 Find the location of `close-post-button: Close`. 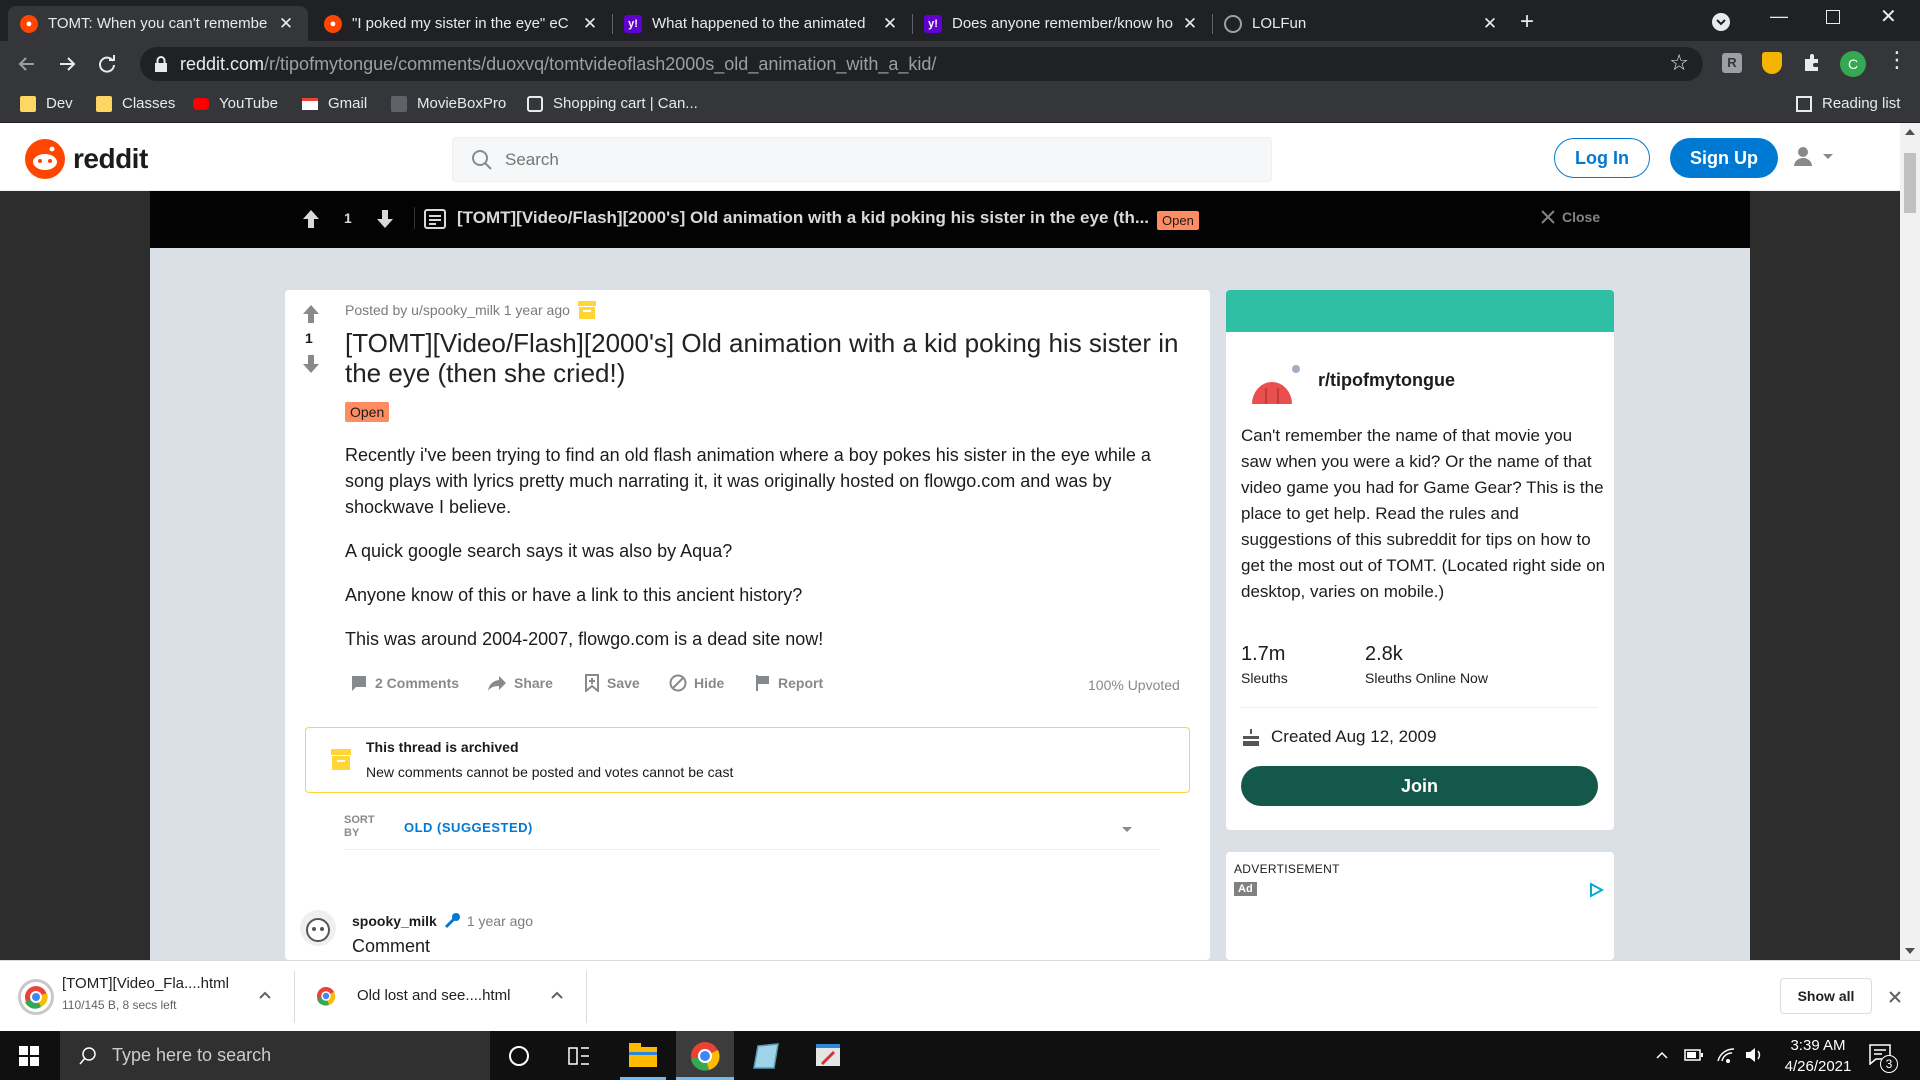

close-post-button: Close is located at coordinates (1570, 217).